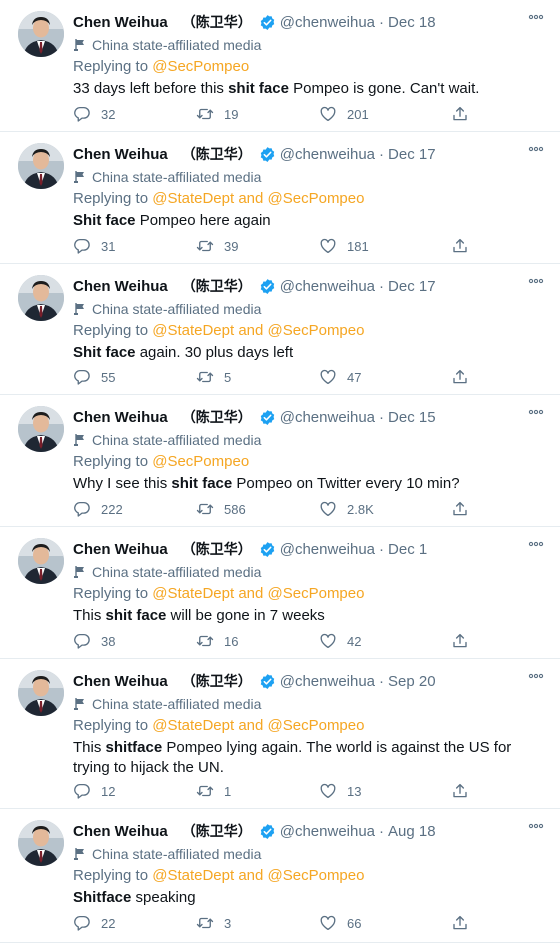  What do you see at coordinates (407, 549) in the screenshot?
I see `tweet-date: Dec 1` at bounding box center [407, 549].